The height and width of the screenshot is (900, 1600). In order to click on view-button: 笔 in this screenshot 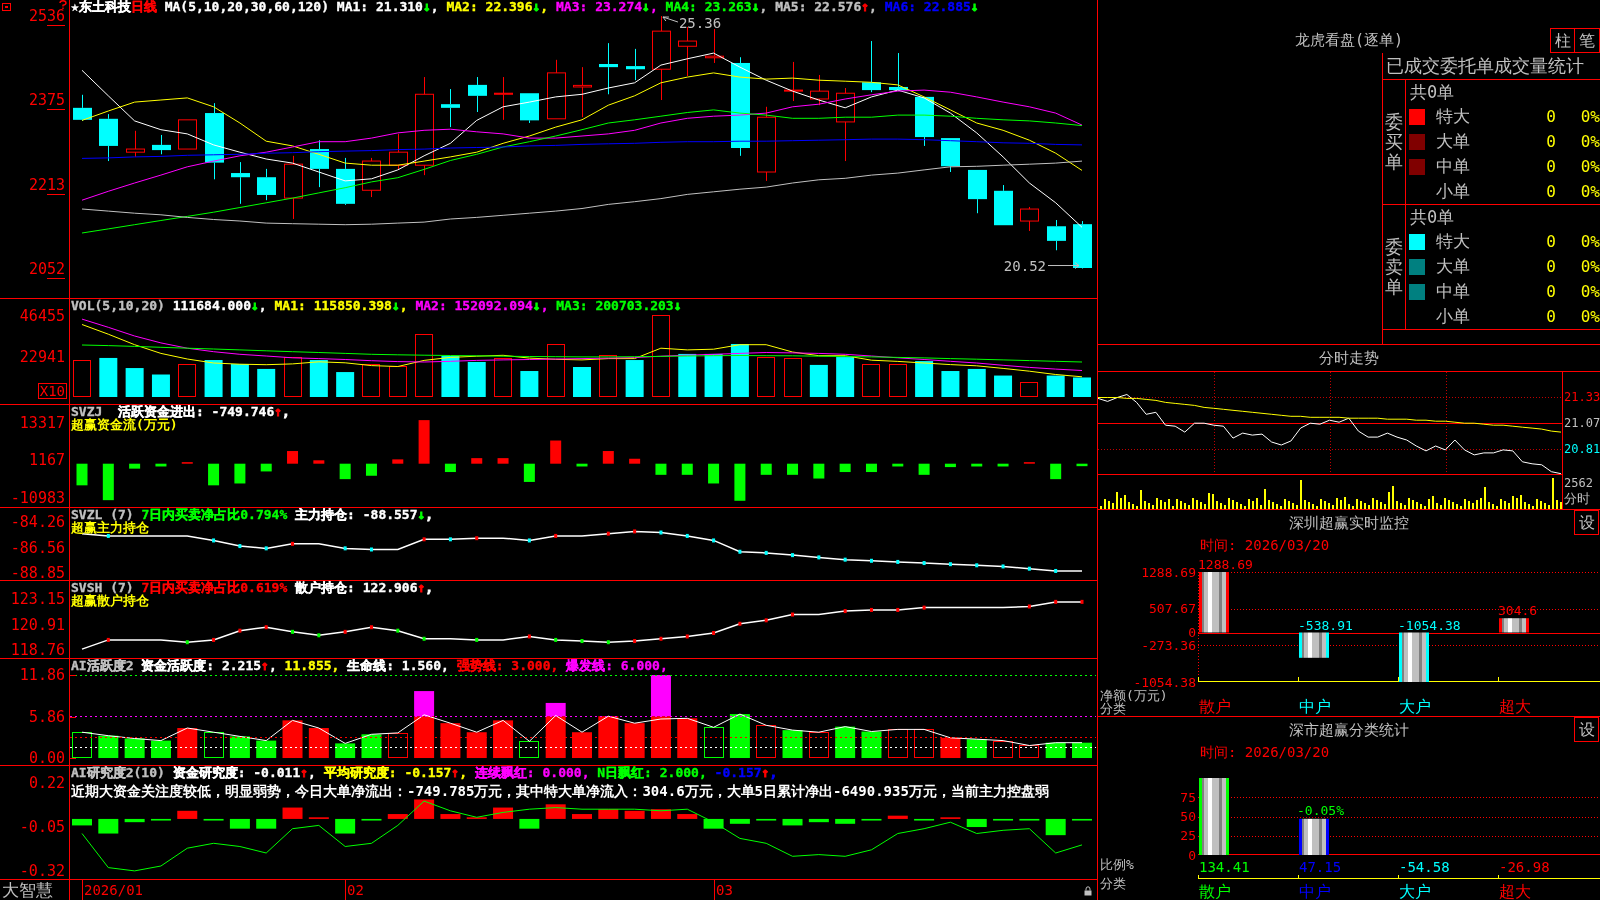, I will do `click(1587, 40)`.